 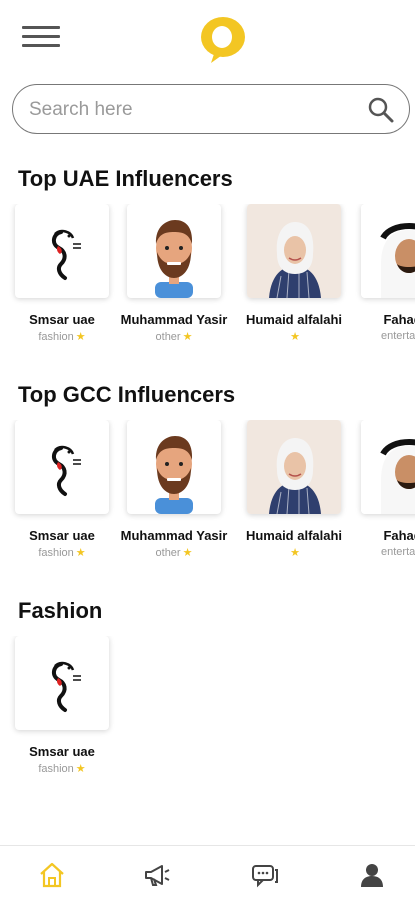 What do you see at coordinates (223, 40) in the screenshot?
I see `speech-bubble-logo` at bounding box center [223, 40].